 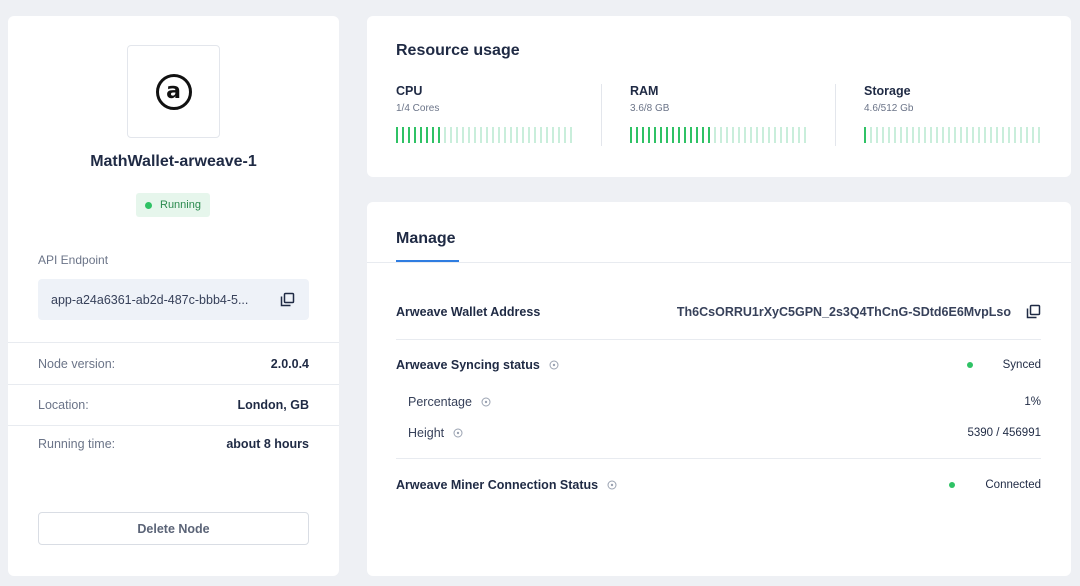 I want to click on resource-usage-title: Resource usage, so click(x=458, y=50).